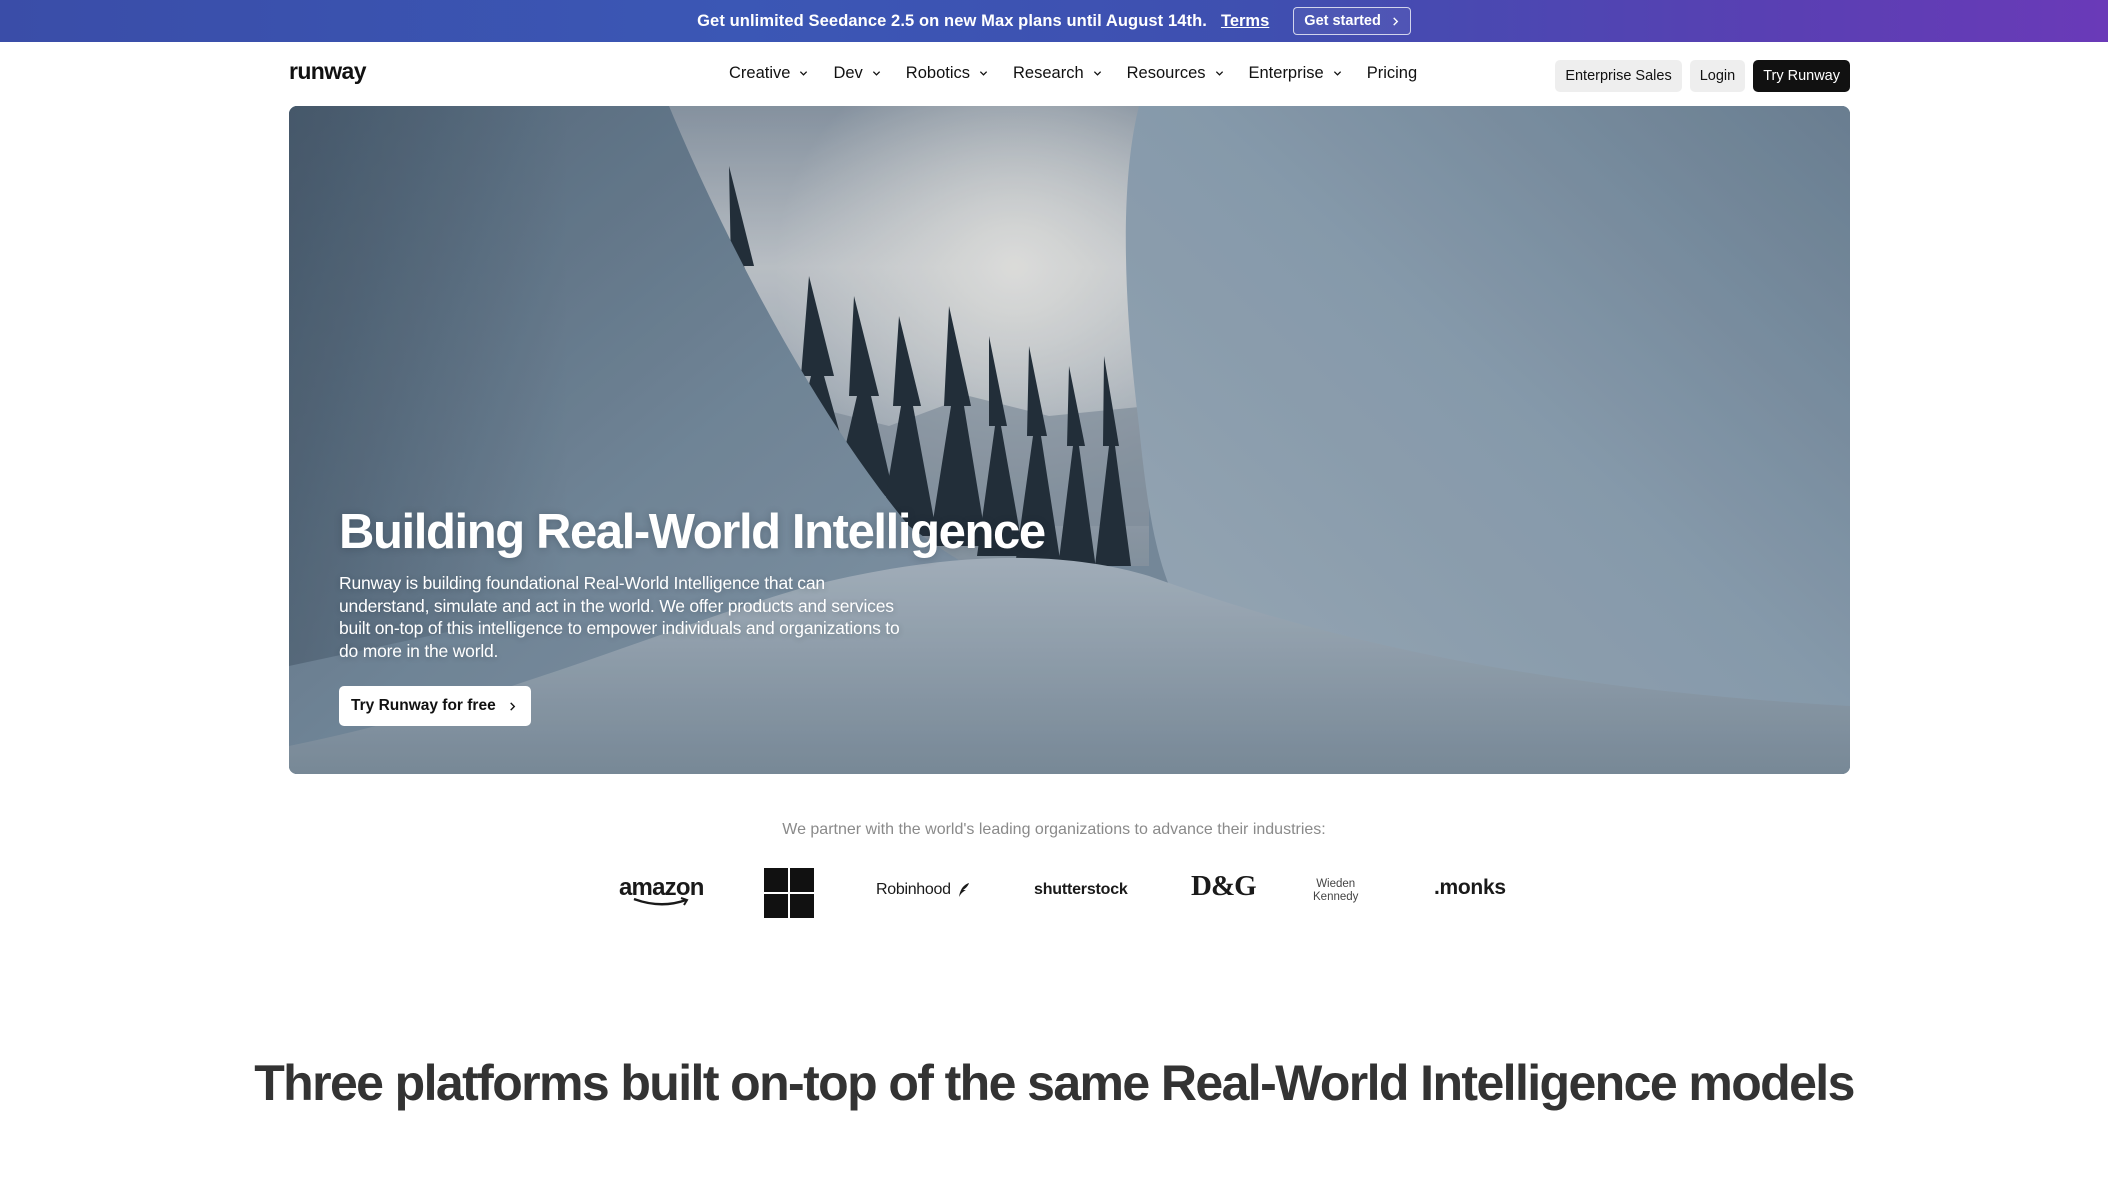  I want to click on nav-item-enterprise: Enterprise, so click(1295, 73).